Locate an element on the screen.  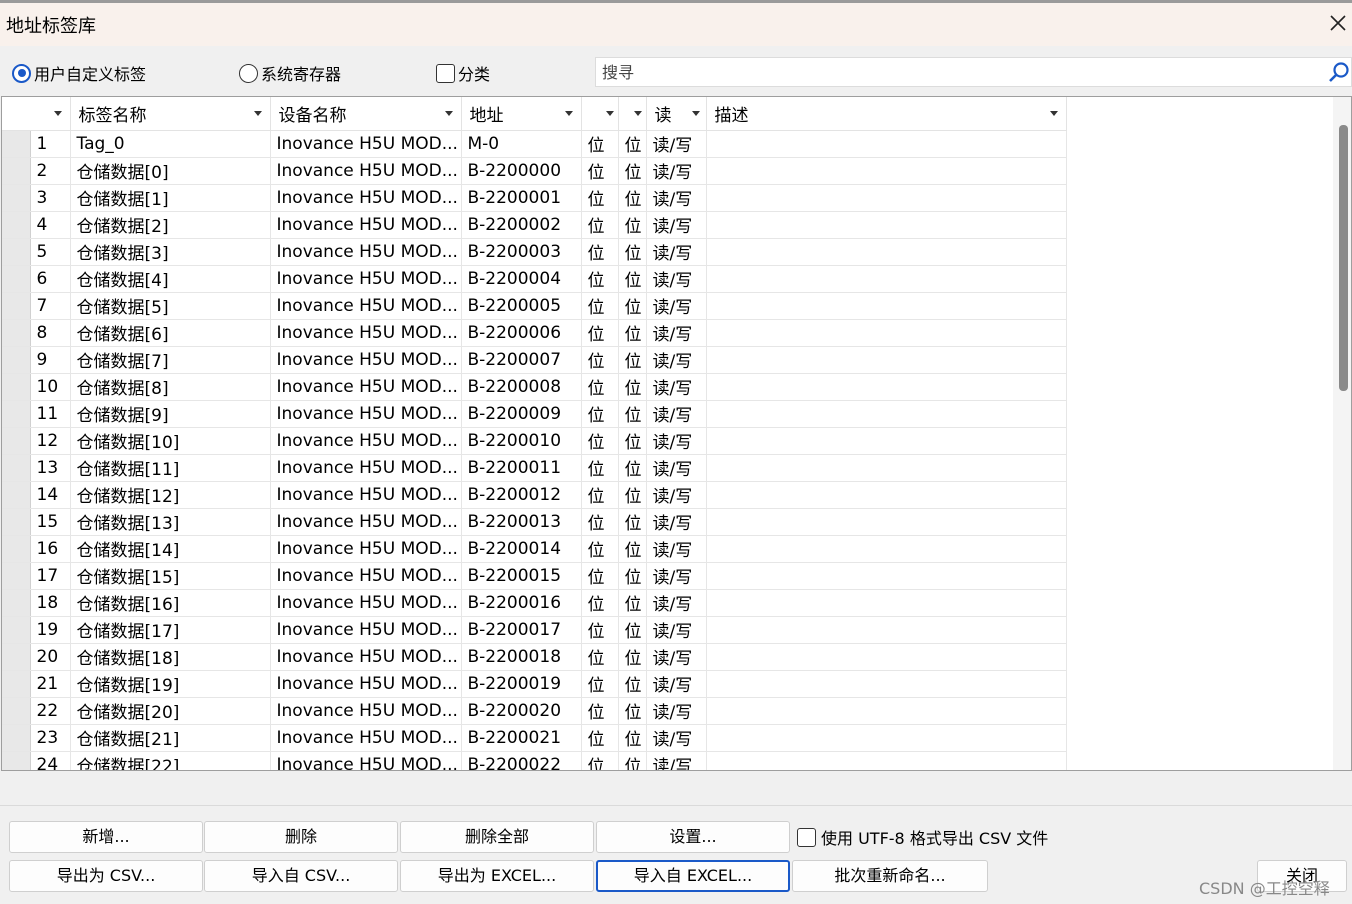
row-index: 2 is located at coordinates (50, 171).